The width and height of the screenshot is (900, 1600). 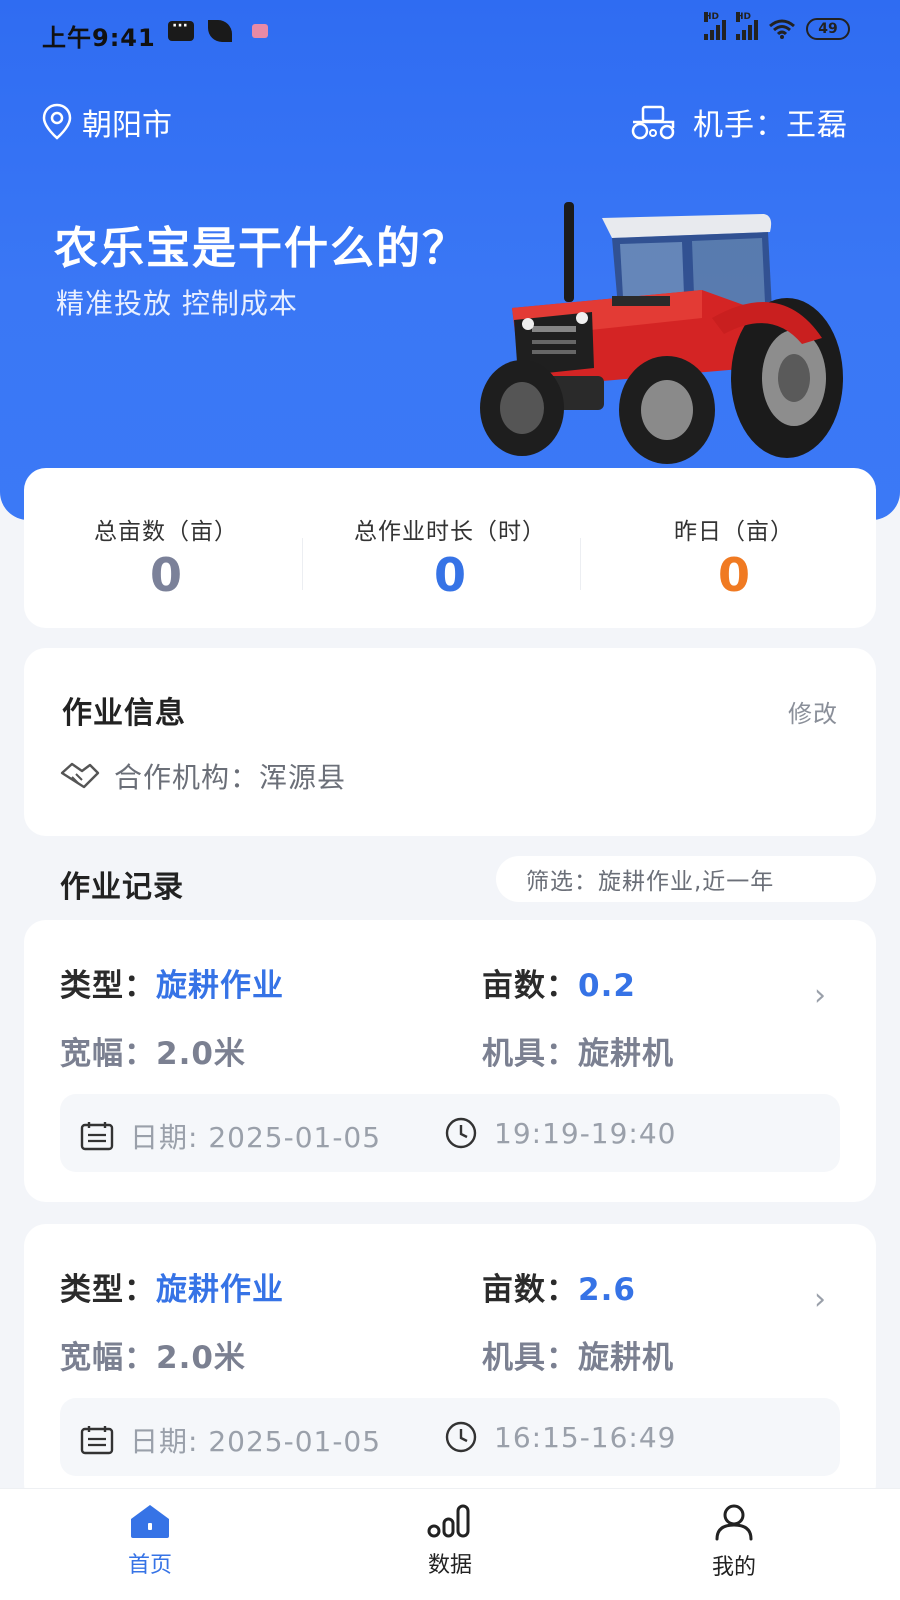 I want to click on tractor-illustration, so click(x=661, y=333).